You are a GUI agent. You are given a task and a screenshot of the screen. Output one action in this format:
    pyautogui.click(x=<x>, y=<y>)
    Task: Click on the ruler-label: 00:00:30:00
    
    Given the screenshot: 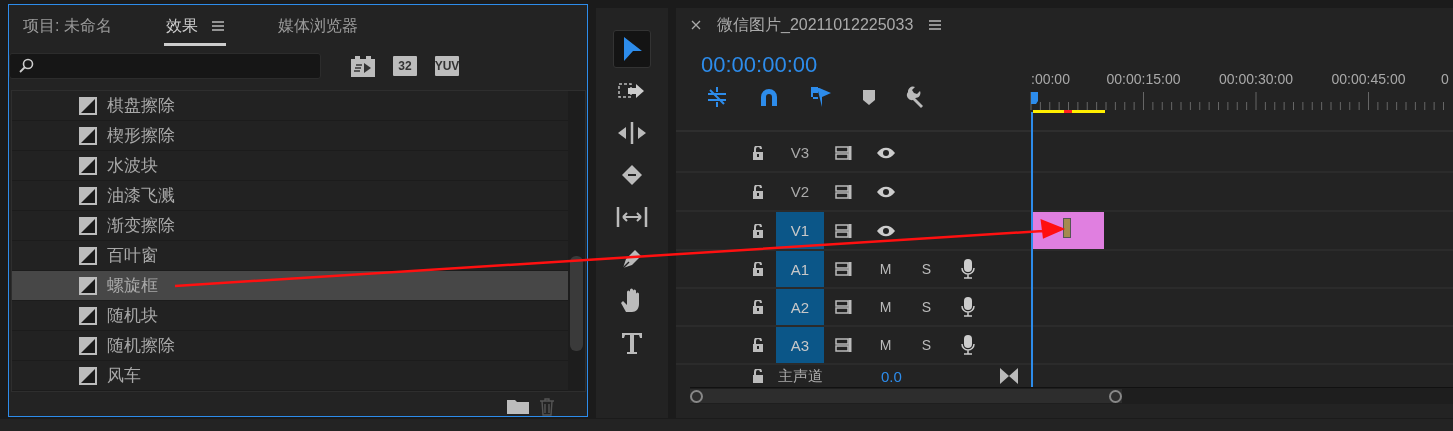 What is the action you would take?
    pyautogui.click(x=1256, y=79)
    